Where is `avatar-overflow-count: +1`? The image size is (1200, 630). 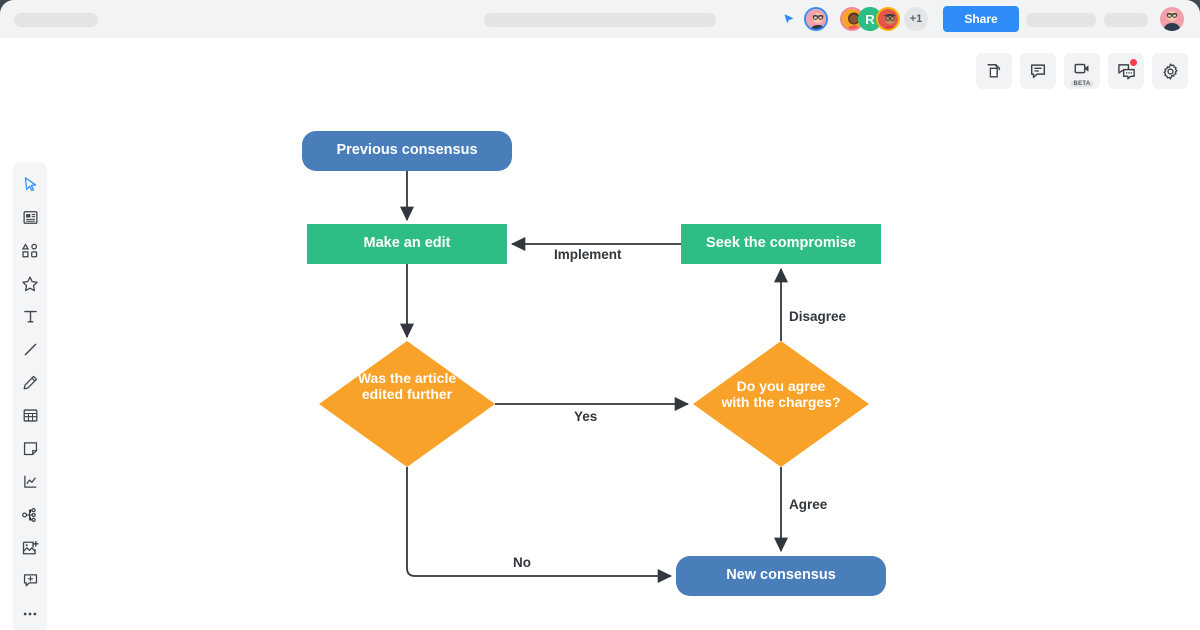 avatar-overflow-count: +1 is located at coordinates (916, 19).